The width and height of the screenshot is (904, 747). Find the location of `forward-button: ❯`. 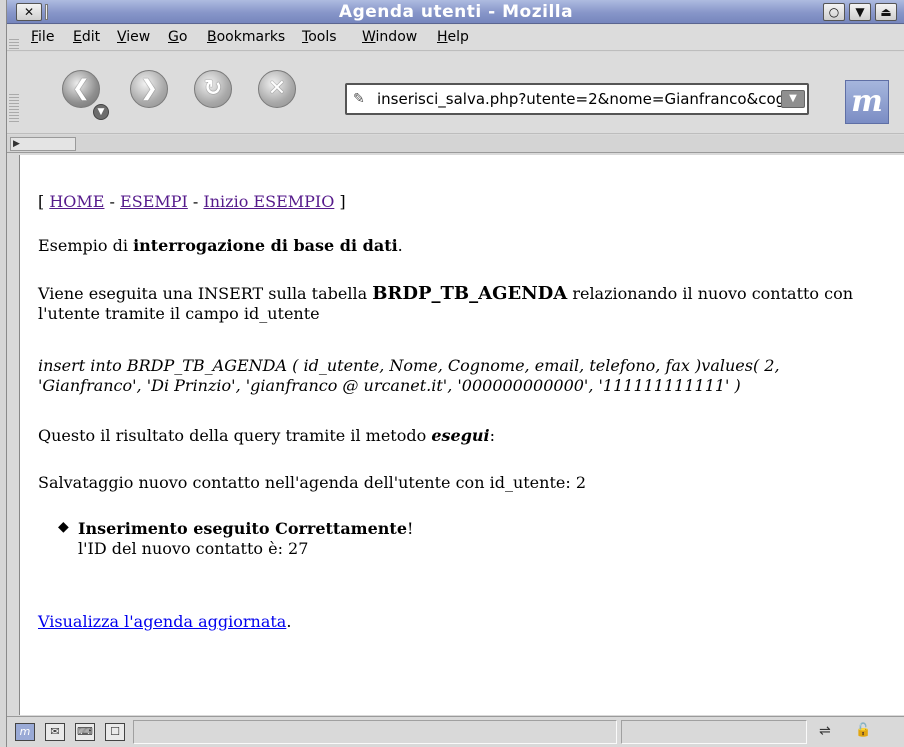

forward-button: ❯ is located at coordinates (149, 89).